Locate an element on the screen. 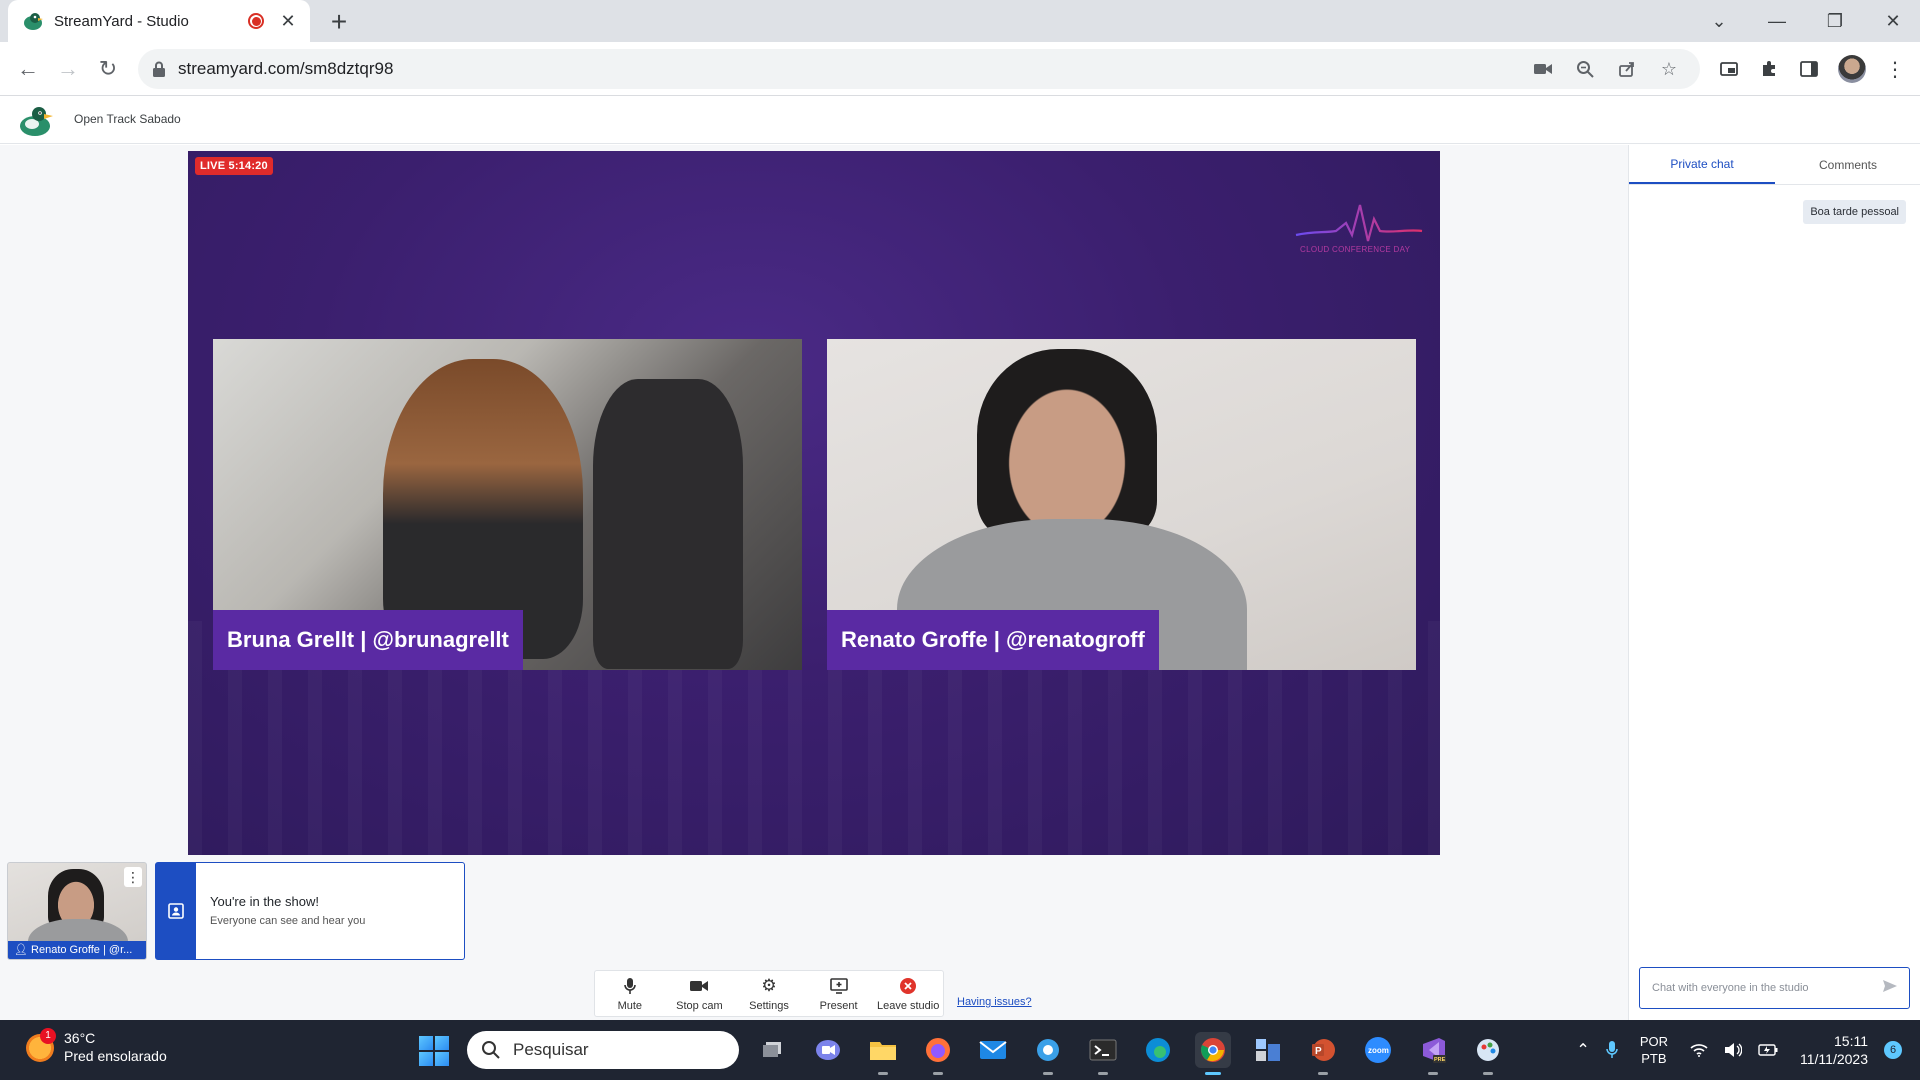  stop-cam-label: Stop cam is located at coordinates (699, 1005).